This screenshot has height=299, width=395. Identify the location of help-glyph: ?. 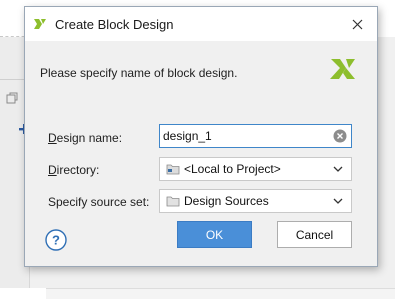
(56, 240).